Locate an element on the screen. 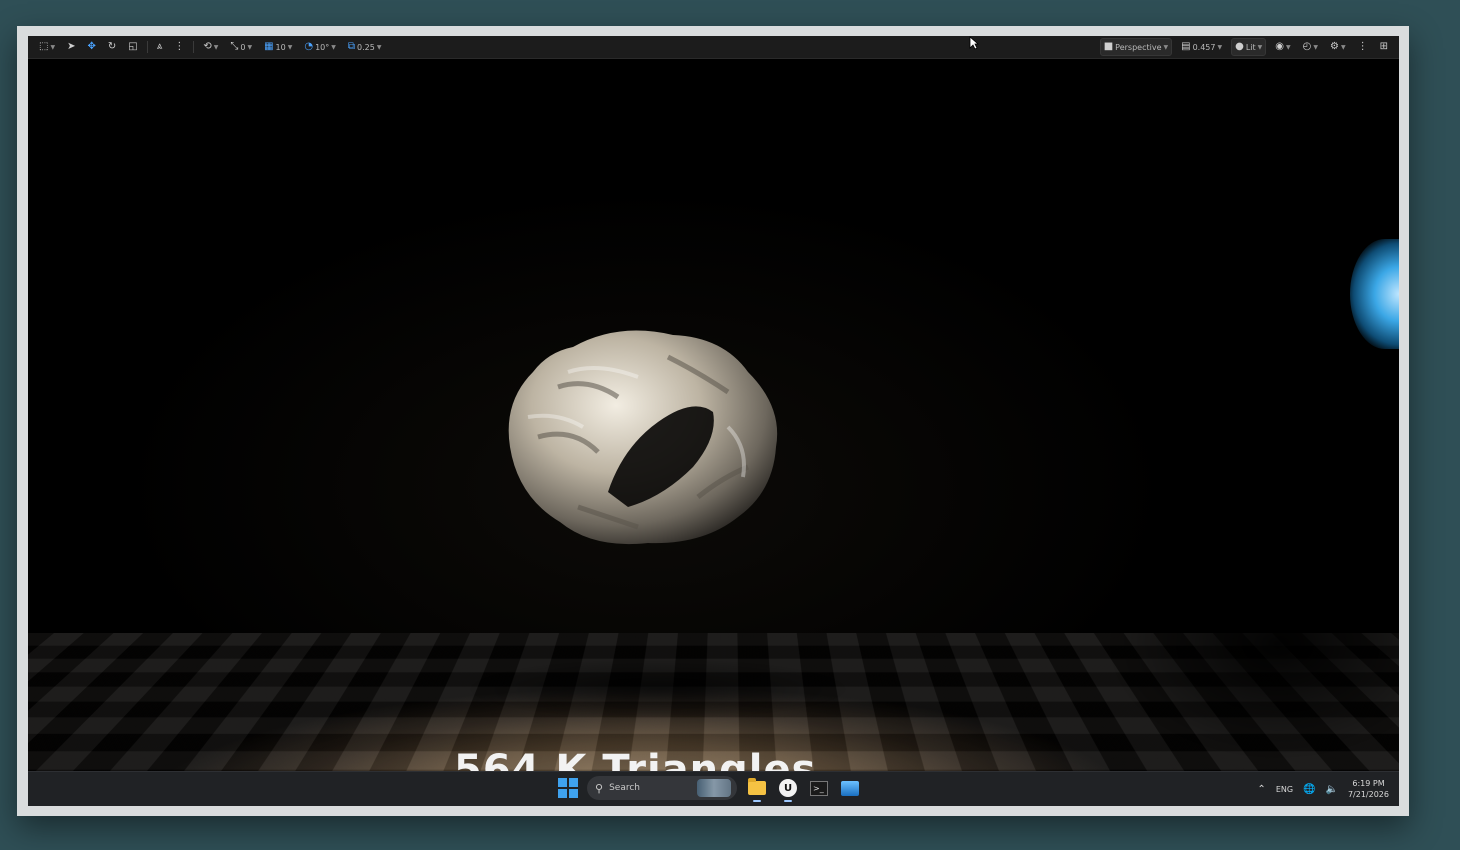  clock-time: 6:19 PM is located at coordinates (1368, 783).